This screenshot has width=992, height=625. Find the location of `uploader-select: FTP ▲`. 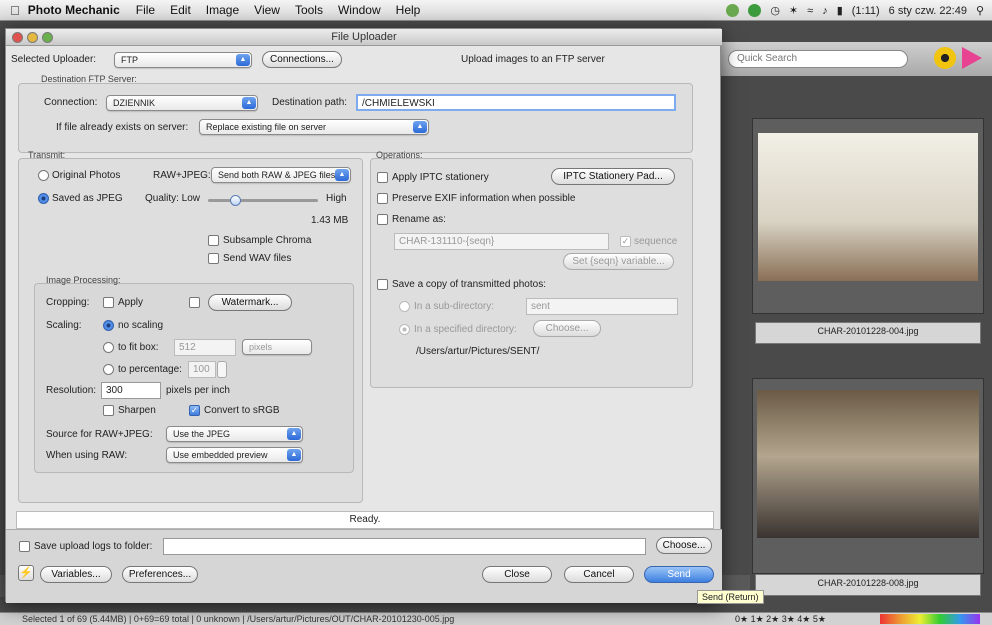

uploader-select: FTP ▲ is located at coordinates (183, 60).